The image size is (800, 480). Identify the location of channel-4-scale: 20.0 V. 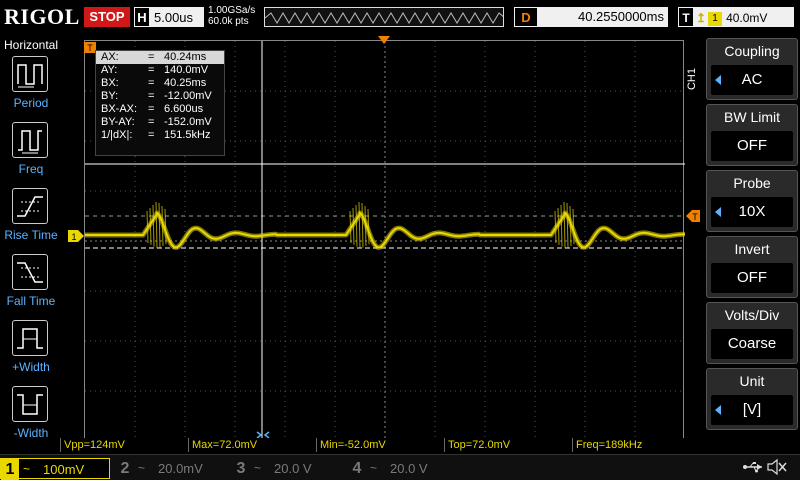
(409, 468).